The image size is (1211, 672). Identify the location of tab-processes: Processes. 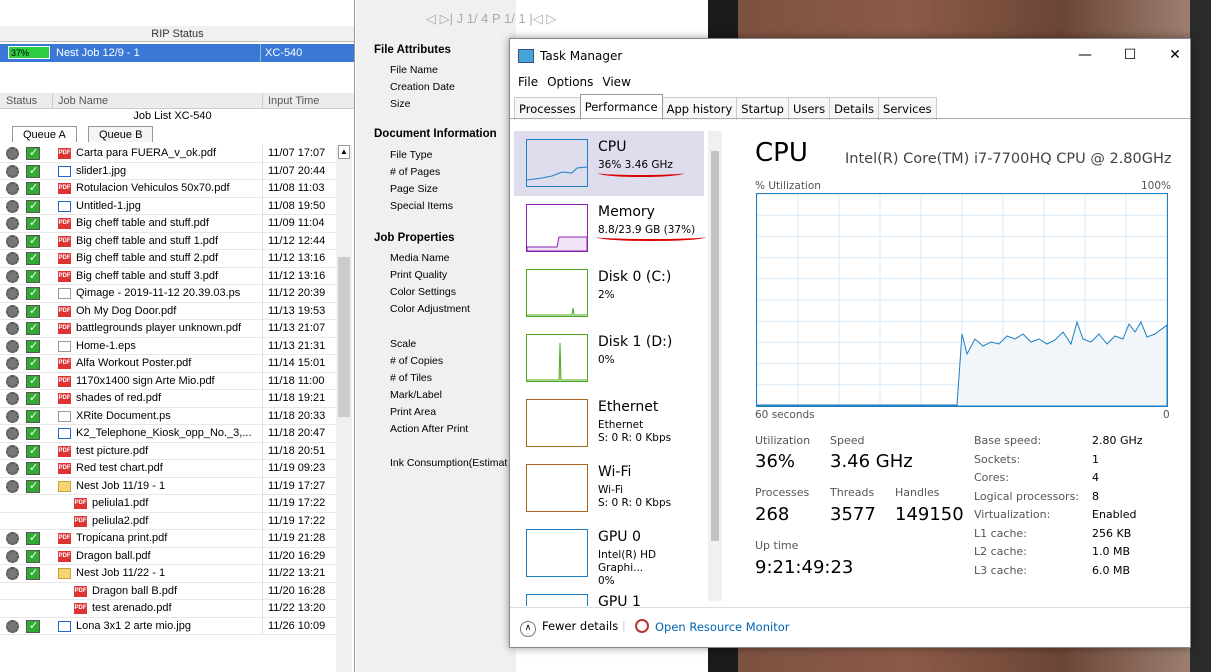
(547, 108).